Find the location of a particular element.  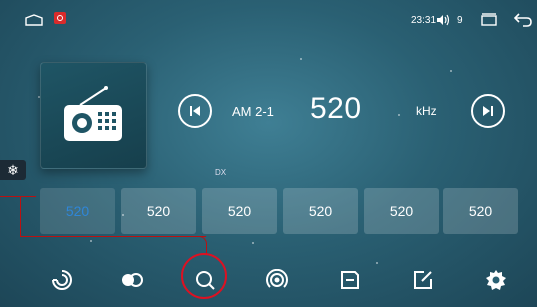

prev-station-button is located at coordinates (195, 111).